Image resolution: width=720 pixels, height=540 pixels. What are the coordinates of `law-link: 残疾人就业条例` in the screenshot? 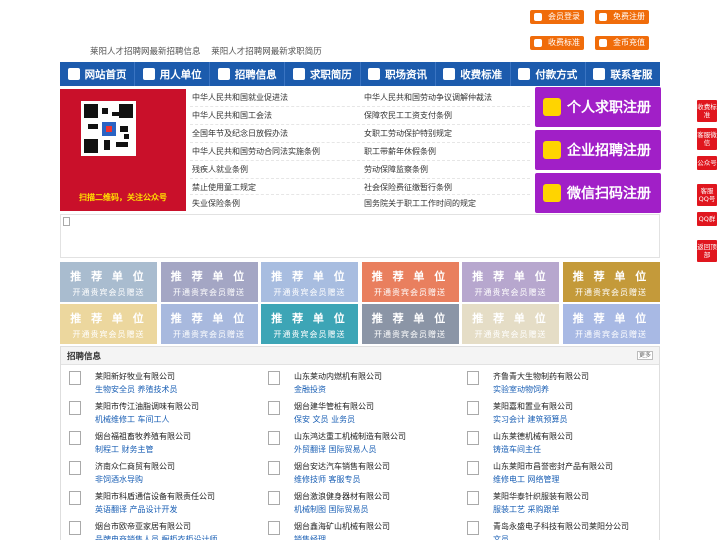 It's located at (220, 170).